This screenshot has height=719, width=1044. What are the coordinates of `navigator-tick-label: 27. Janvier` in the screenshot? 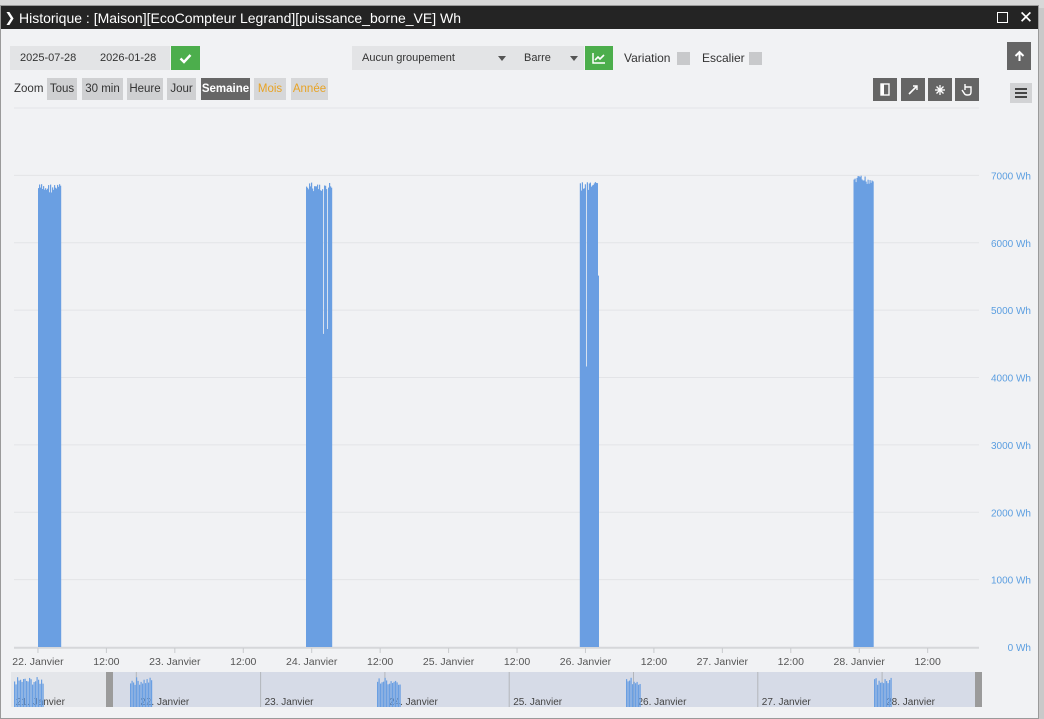 It's located at (787, 702).